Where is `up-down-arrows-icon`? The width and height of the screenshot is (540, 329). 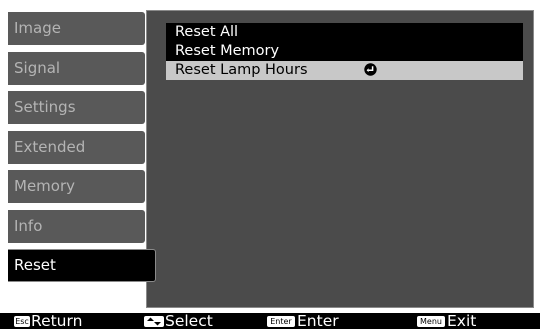
up-down-arrows-icon is located at coordinates (154, 321).